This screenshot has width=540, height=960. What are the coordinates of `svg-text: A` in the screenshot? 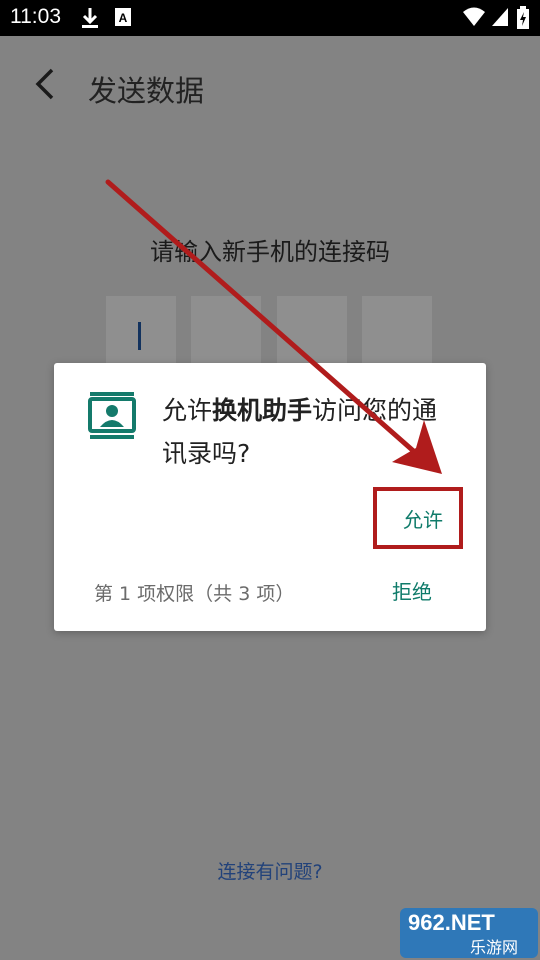 It's located at (123, 18).